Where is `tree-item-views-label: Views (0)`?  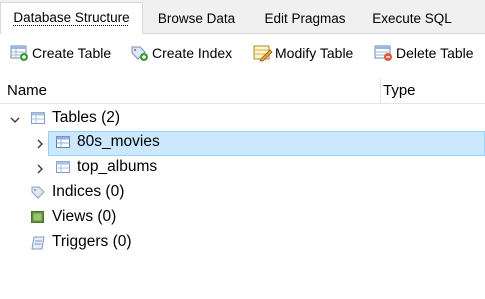
tree-item-views-label: Views (0) is located at coordinates (84, 216).